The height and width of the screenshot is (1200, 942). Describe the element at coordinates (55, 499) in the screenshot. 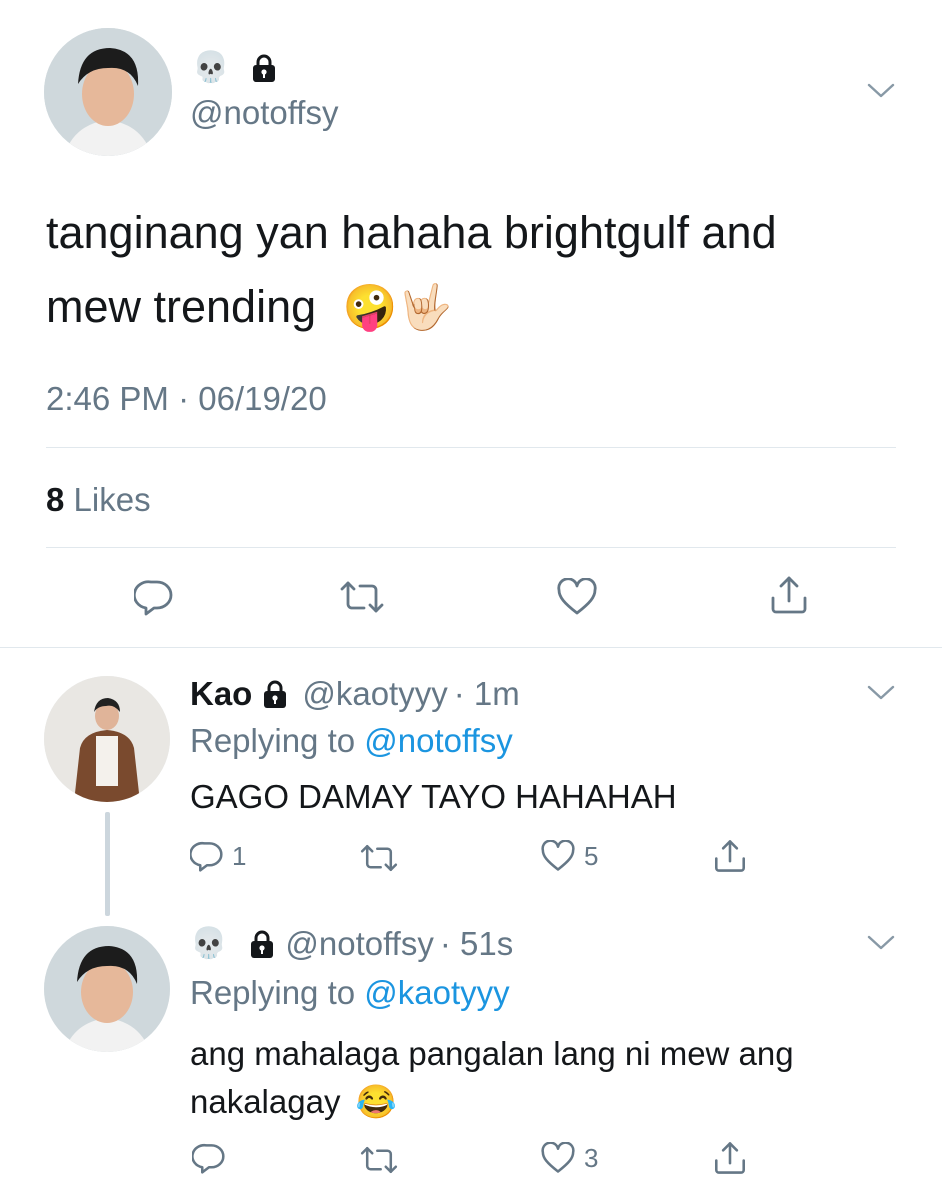

I see `likes-count: 8` at that location.